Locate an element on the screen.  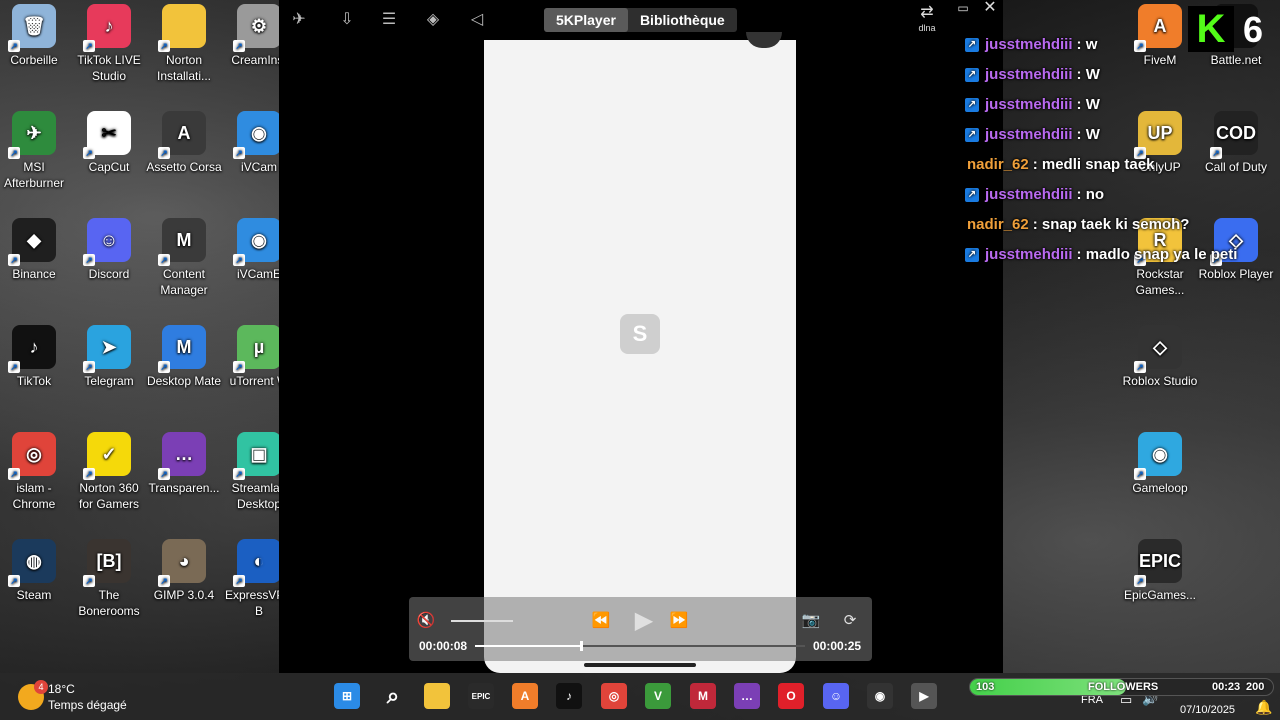
recycle-bin-icon: 🗑 ↗ is located at coordinates (32, 28).